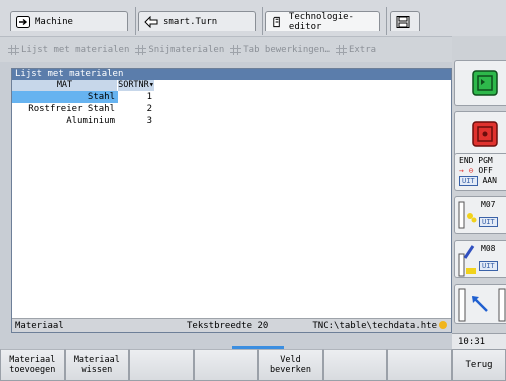  What do you see at coordinates (75, 49) in the screenshot?
I see `menu-lijst-label: Lijst met materialen` at bounding box center [75, 49].